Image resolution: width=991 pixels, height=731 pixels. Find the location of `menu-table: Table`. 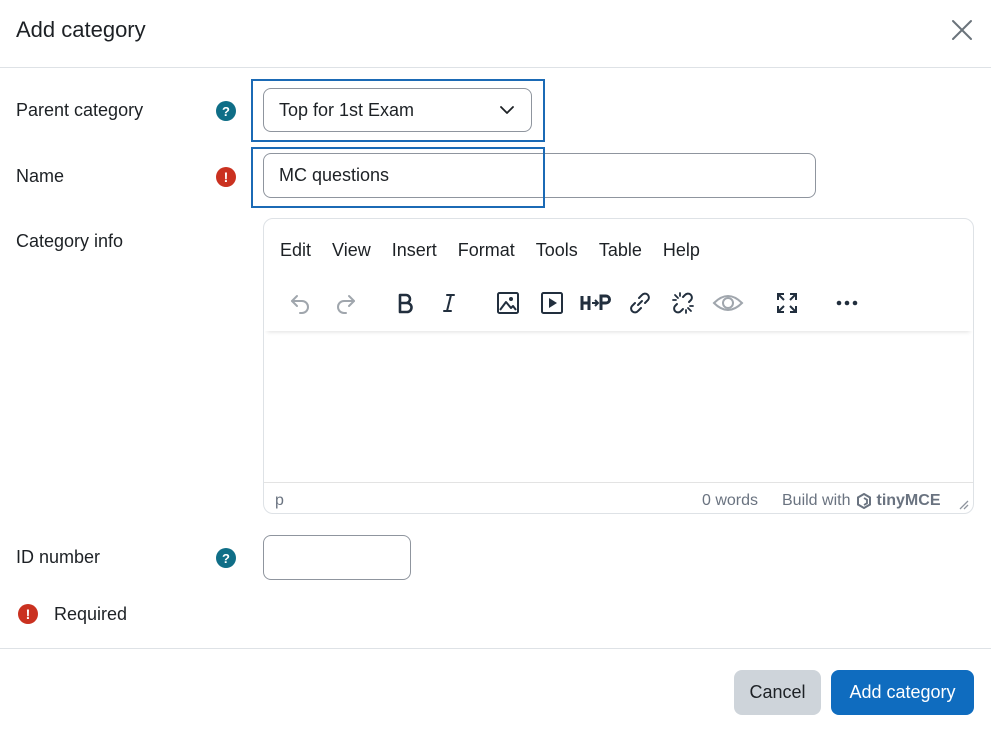

menu-table: Table is located at coordinates (620, 250).